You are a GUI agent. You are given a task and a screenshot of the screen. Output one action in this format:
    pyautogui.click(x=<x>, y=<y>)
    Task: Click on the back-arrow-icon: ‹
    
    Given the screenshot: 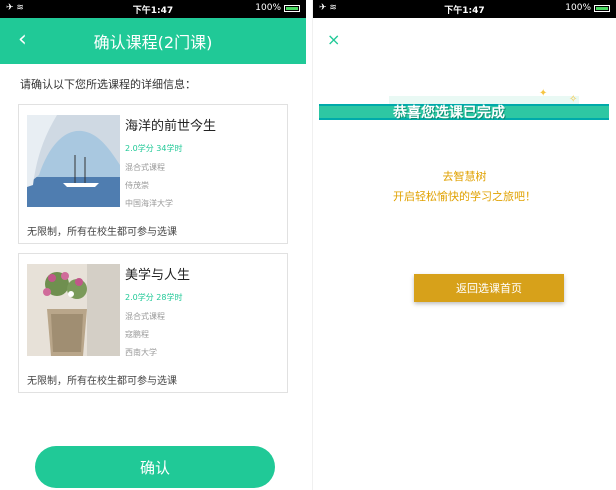 What is the action you would take?
    pyautogui.click(x=22, y=39)
    